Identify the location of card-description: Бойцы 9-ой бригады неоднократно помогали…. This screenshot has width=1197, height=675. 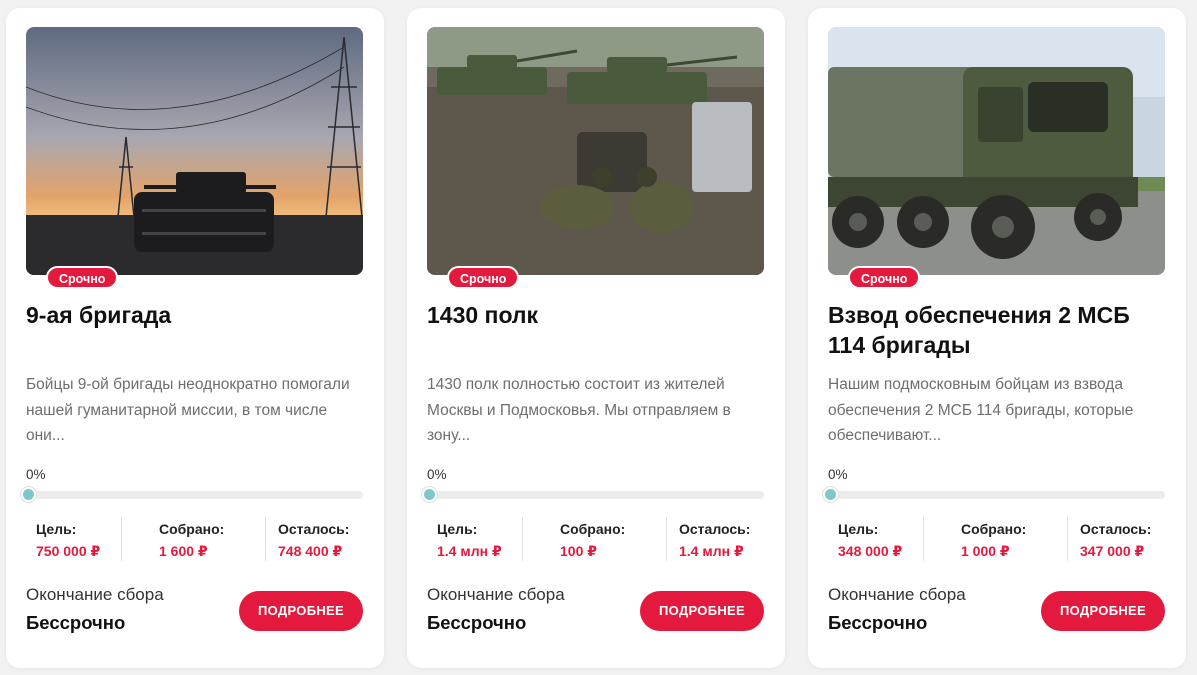
(188, 410).